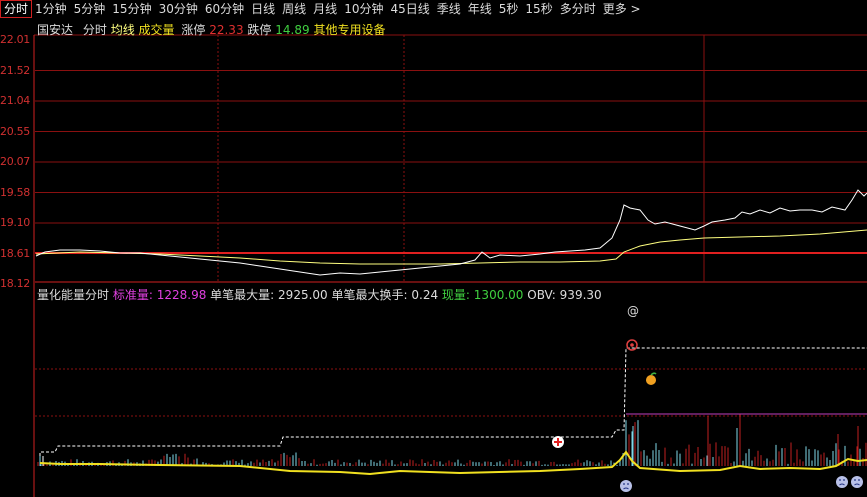 The width and height of the screenshot is (867, 497). I want to click on price-tick-label: 21.04, so click(15, 100).